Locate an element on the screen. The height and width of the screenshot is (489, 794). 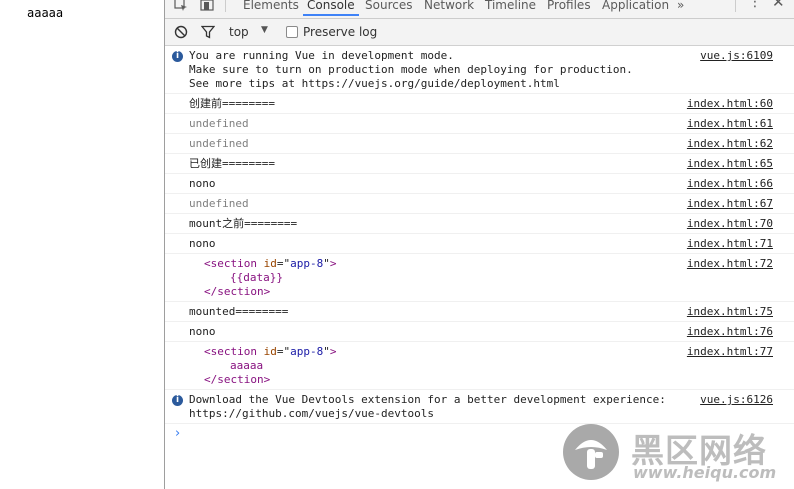
console-message: 创建前======== index.html:60 is located at coordinates (479, 104).